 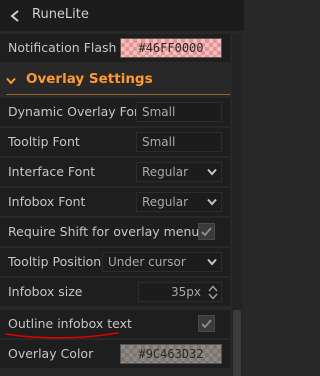 What do you see at coordinates (213, 288) in the screenshot?
I see `chevron-up-icon` at bounding box center [213, 288].